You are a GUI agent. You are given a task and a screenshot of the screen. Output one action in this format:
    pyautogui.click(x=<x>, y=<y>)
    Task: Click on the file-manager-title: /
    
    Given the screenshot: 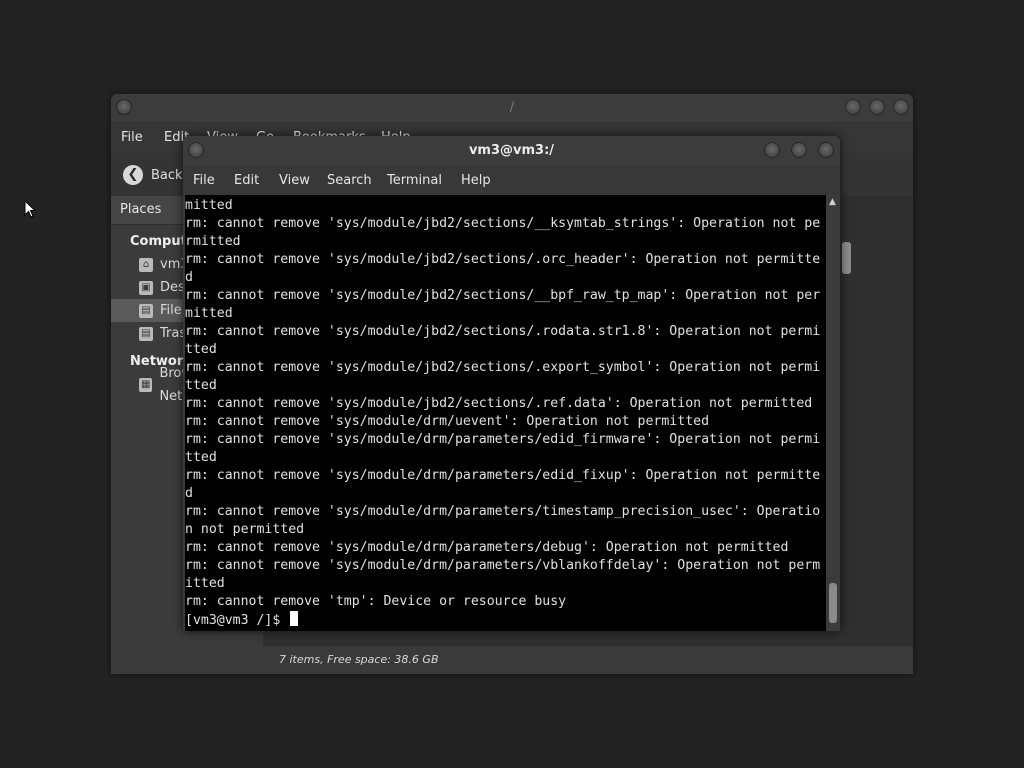 What is the action you would take?
    pyautogui.click(x=512, y=107)
    